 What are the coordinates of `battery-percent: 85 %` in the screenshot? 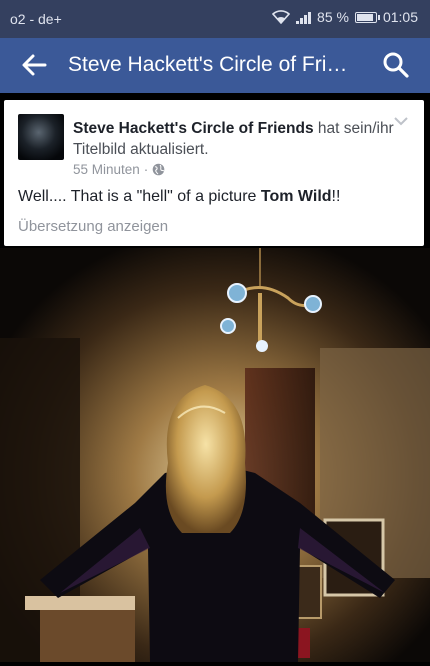 It's located at (333, 17).